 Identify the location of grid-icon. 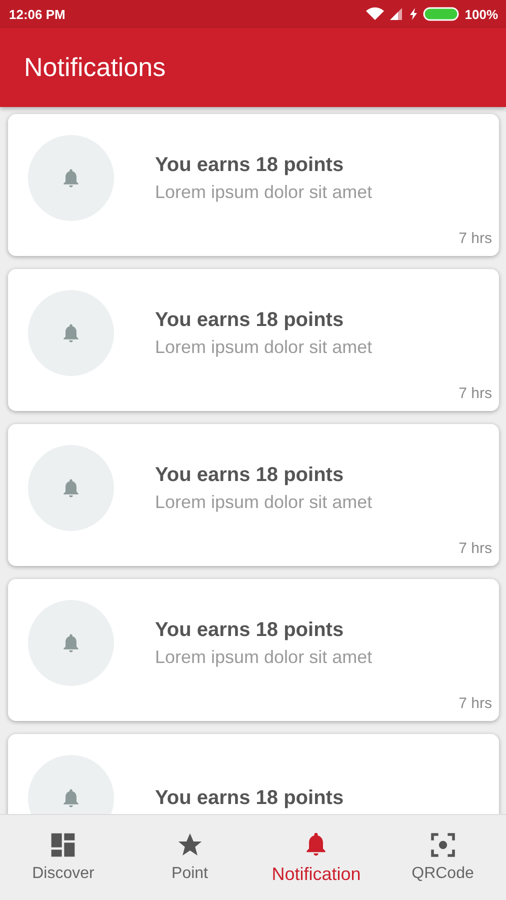
(63, 845).